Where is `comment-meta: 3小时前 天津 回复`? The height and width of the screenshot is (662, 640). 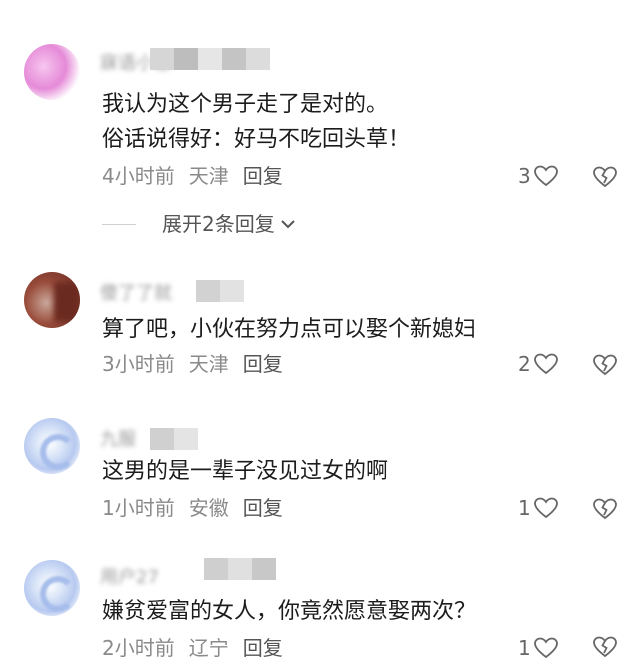 comment-meta: 3小时前 天津 回复 is located at coordinates (192, 364).